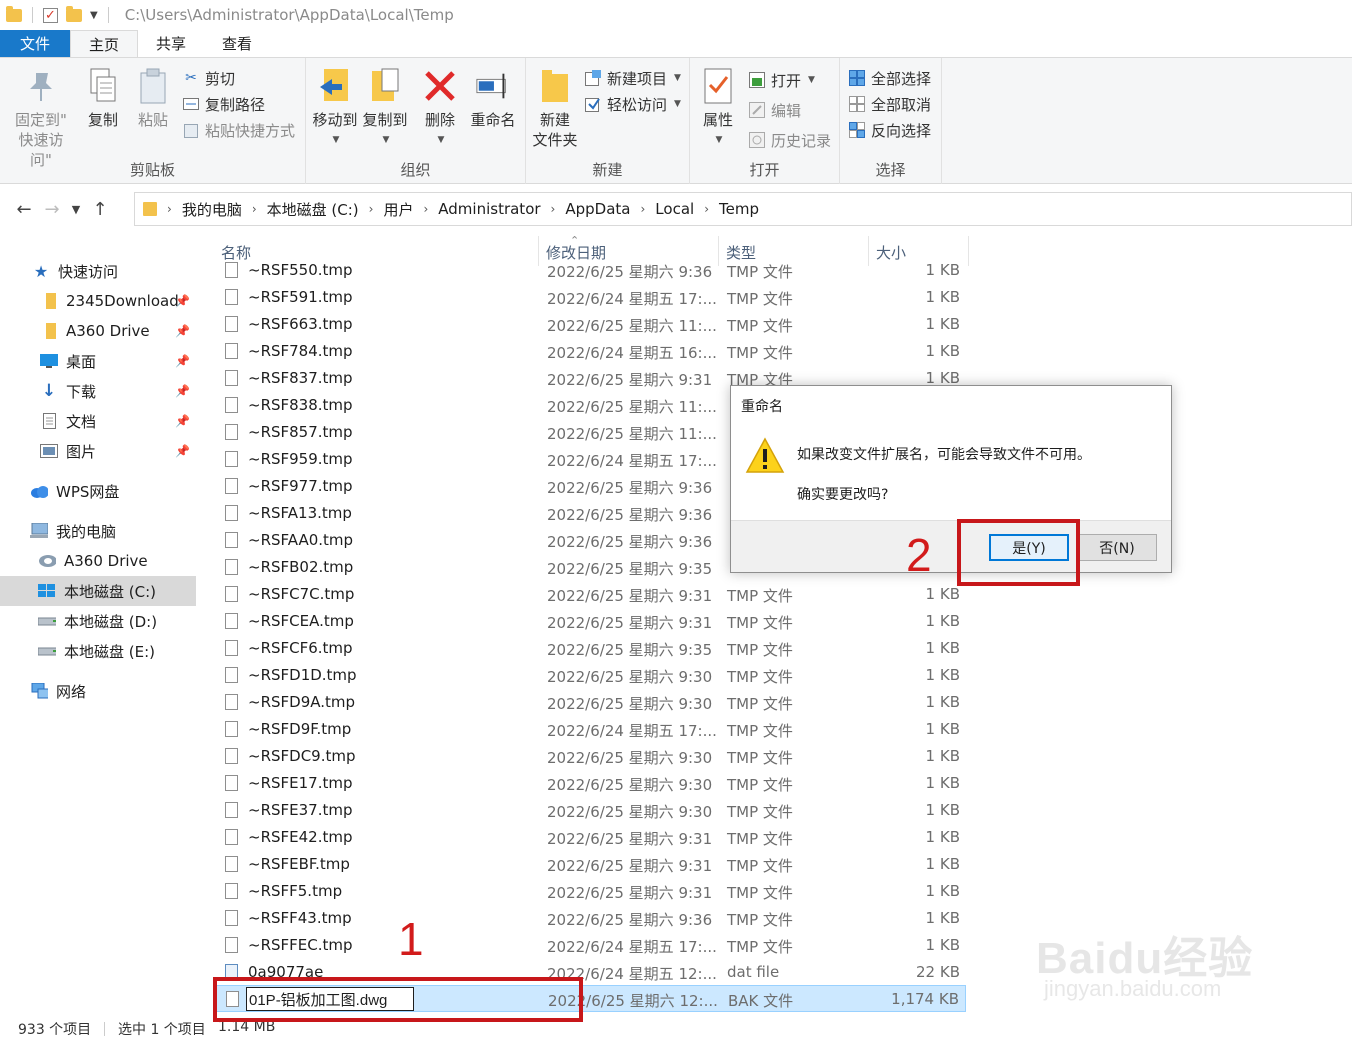  I want to click on tab-view: 查看, so click(237, 43).